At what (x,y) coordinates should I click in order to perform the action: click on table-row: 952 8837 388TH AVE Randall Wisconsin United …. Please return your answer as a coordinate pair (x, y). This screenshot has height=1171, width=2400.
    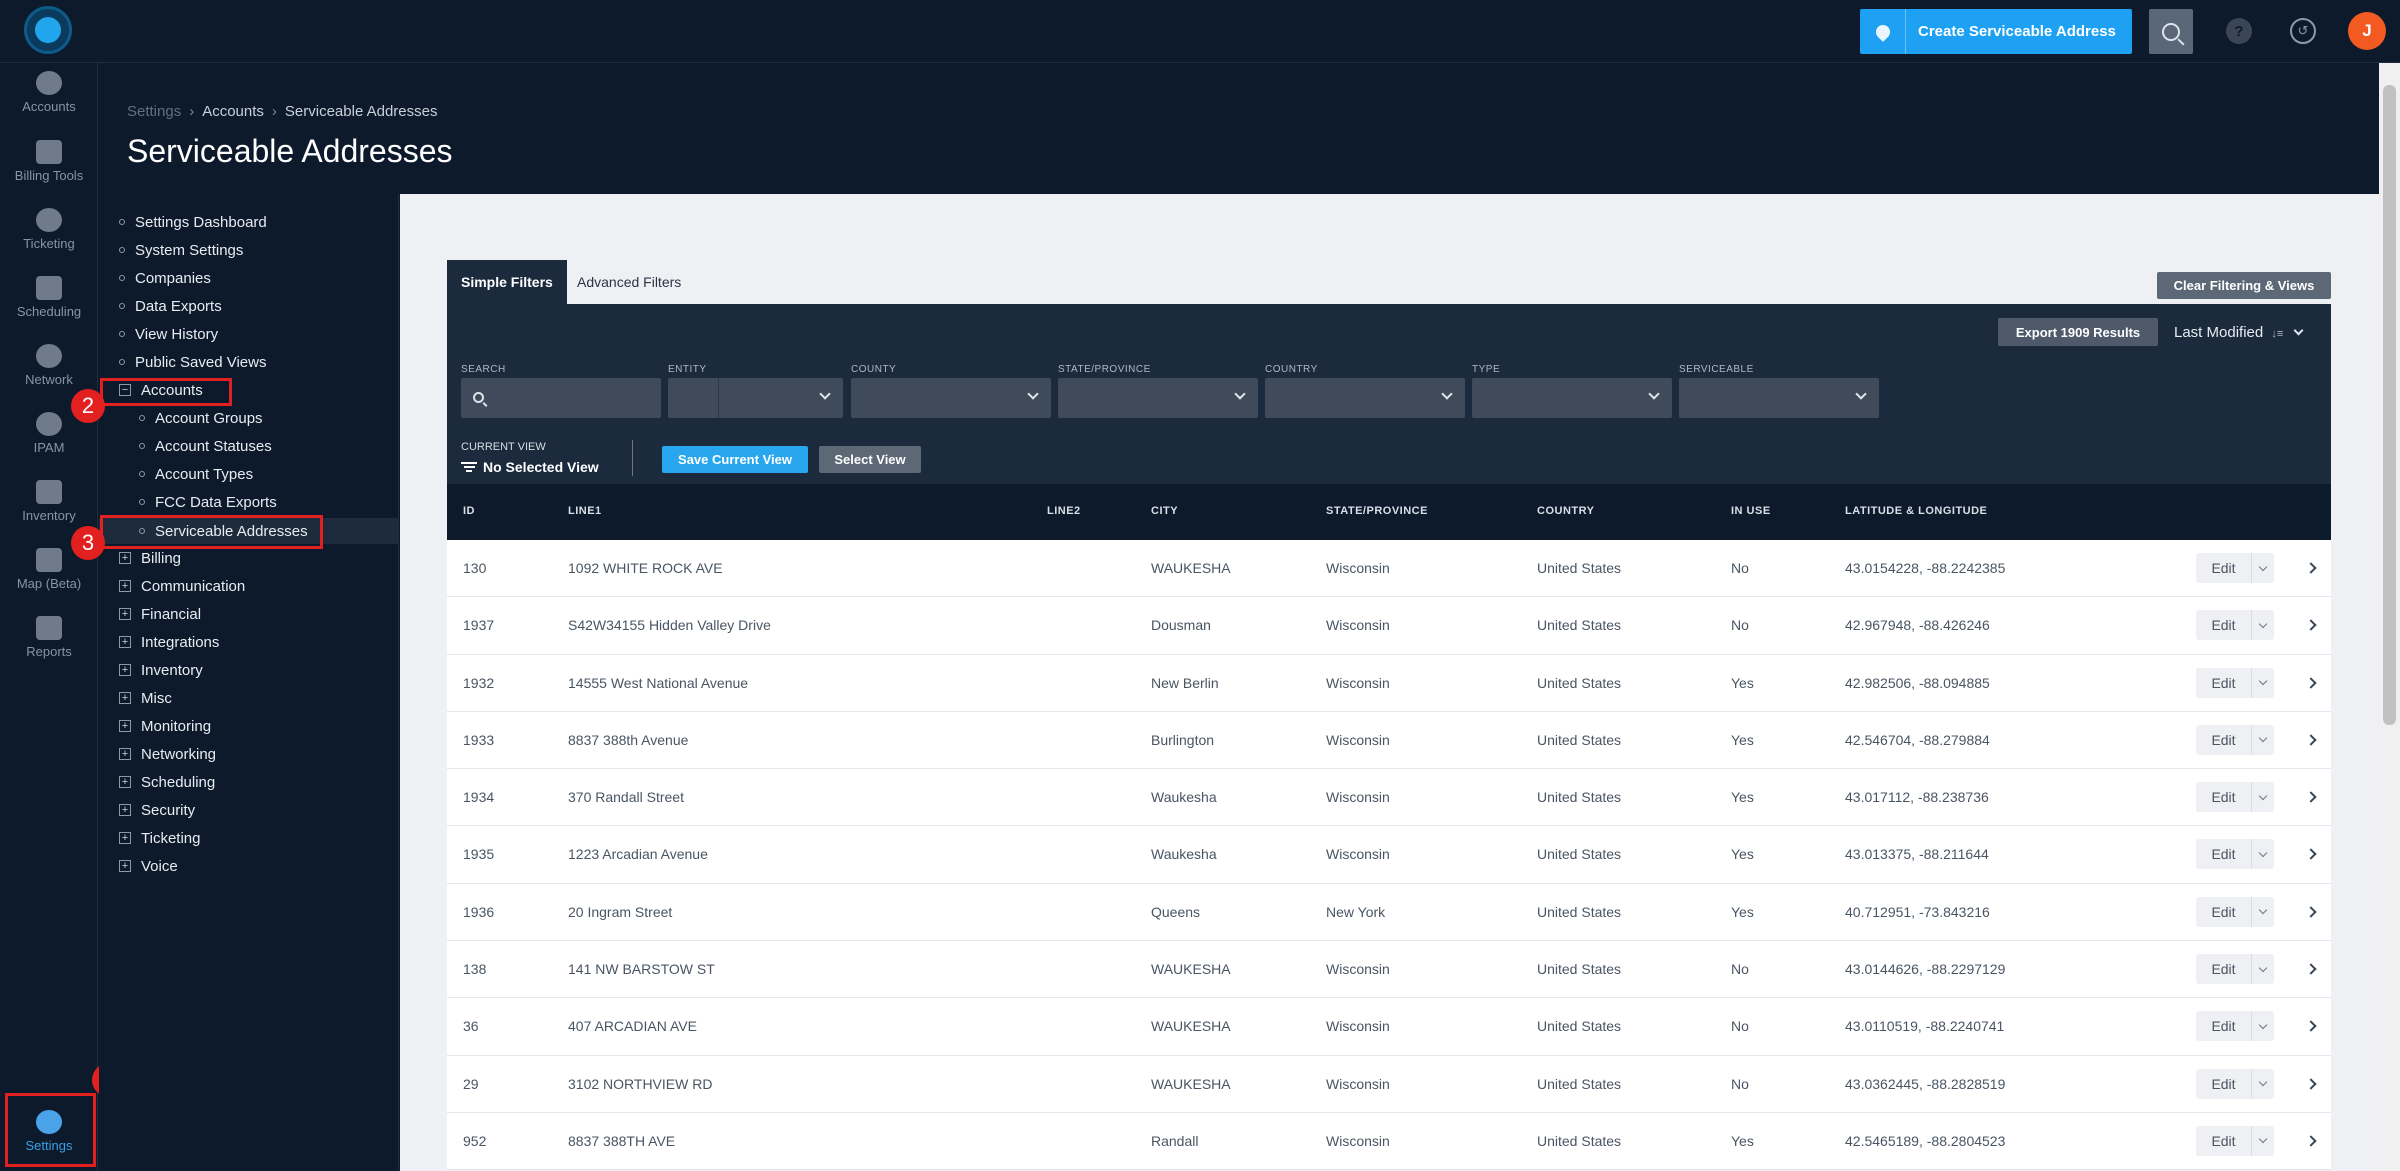
    Looking at the image, I should click on (1389, 1141).